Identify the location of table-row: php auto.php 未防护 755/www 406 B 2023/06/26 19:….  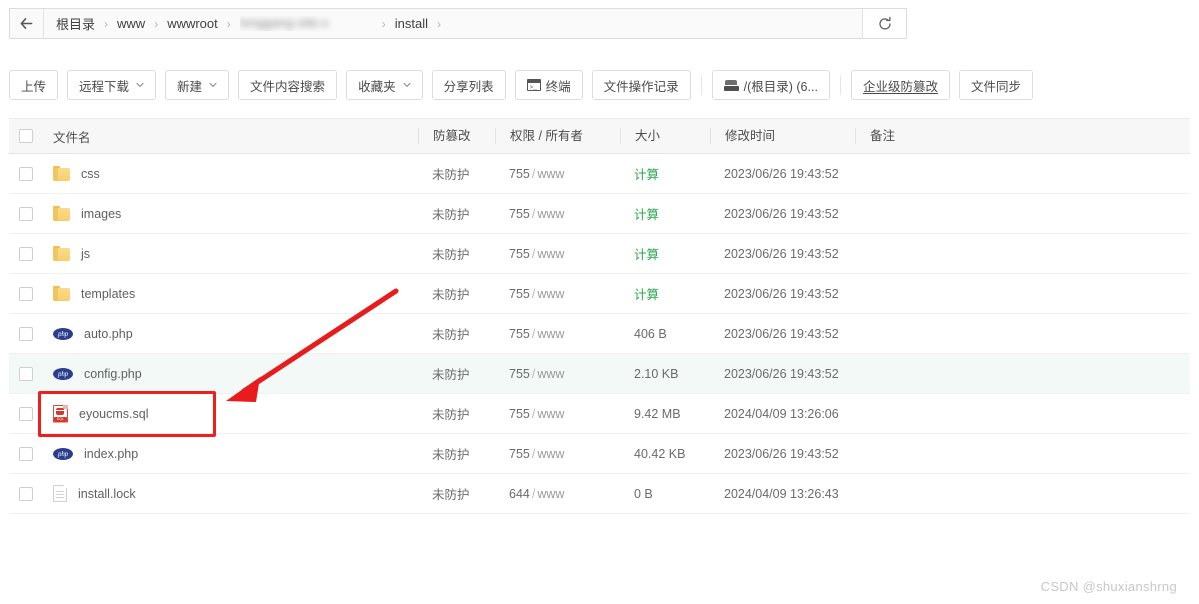
(599, 334).